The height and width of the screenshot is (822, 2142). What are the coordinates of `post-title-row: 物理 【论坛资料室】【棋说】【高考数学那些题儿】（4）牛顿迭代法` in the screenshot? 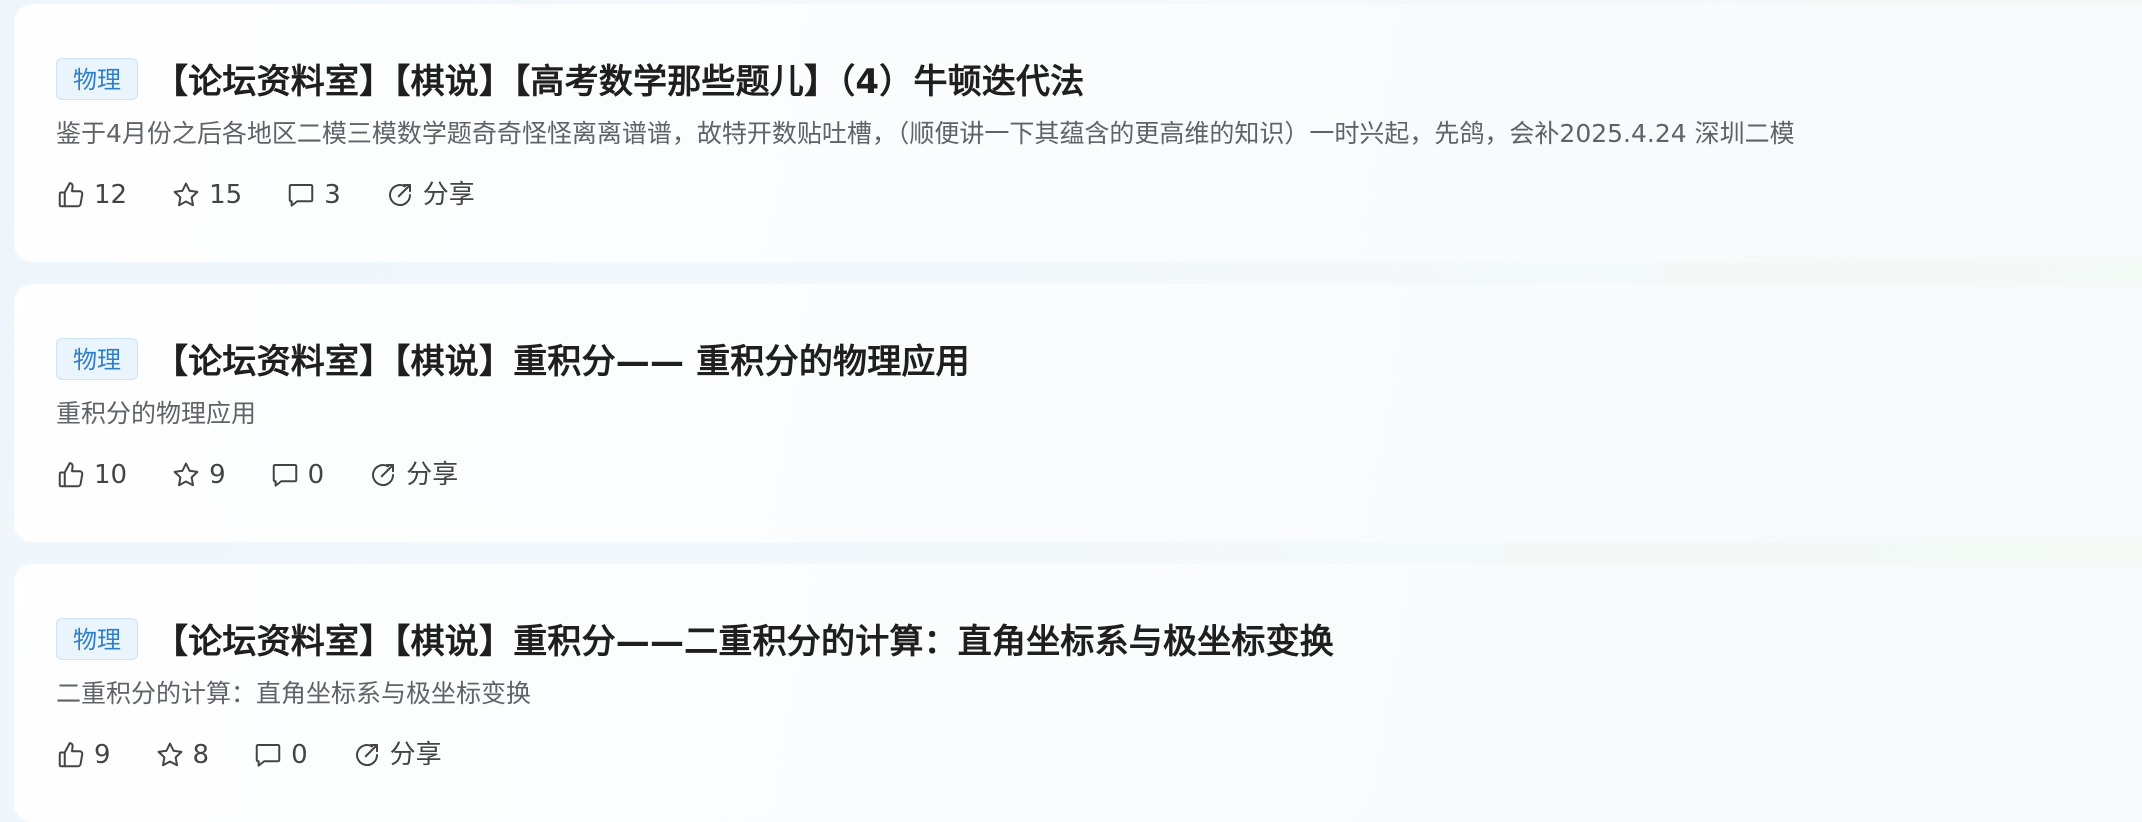 It's located at (570, 78).